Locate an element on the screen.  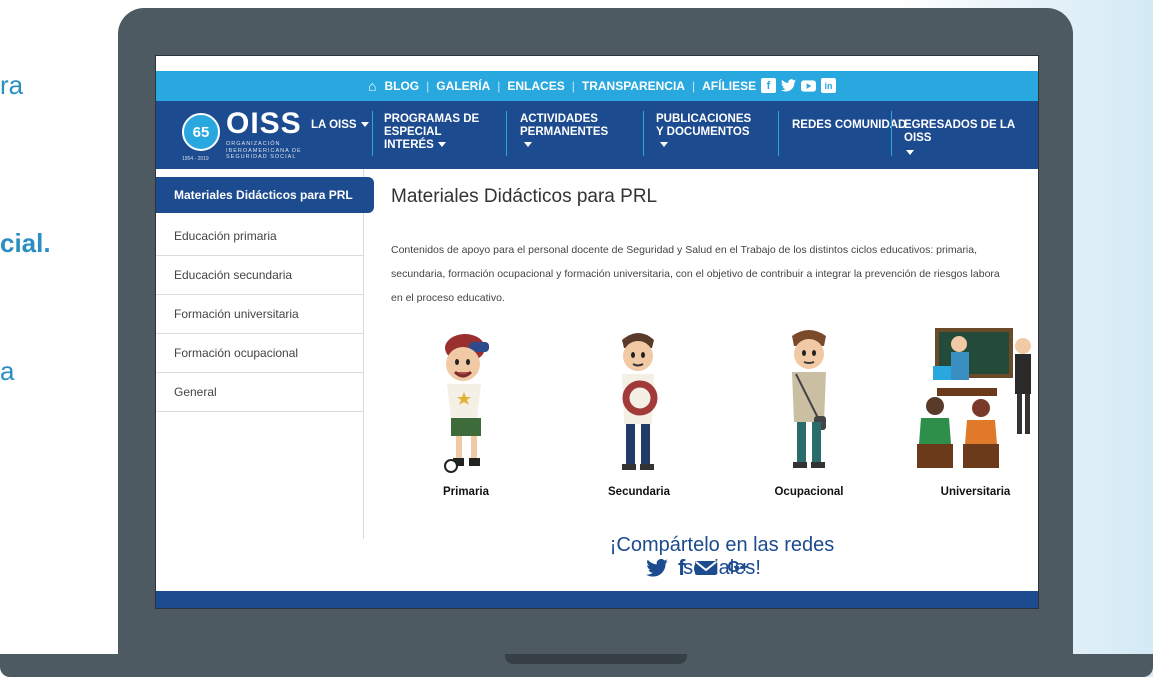
youtube-icon is located at coordinates (808, 85).